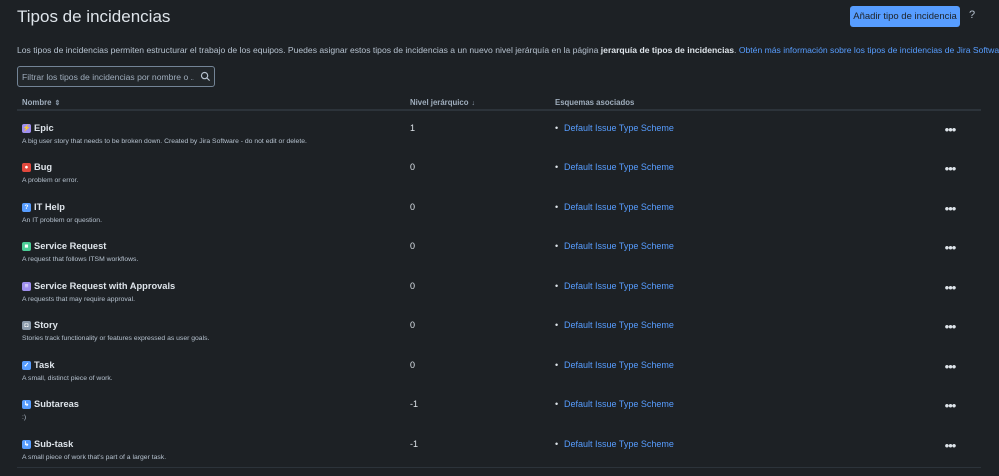 Image resolution: width=999 pixels, height=476 pixels. I want to click on search-input, so click(108, 76).